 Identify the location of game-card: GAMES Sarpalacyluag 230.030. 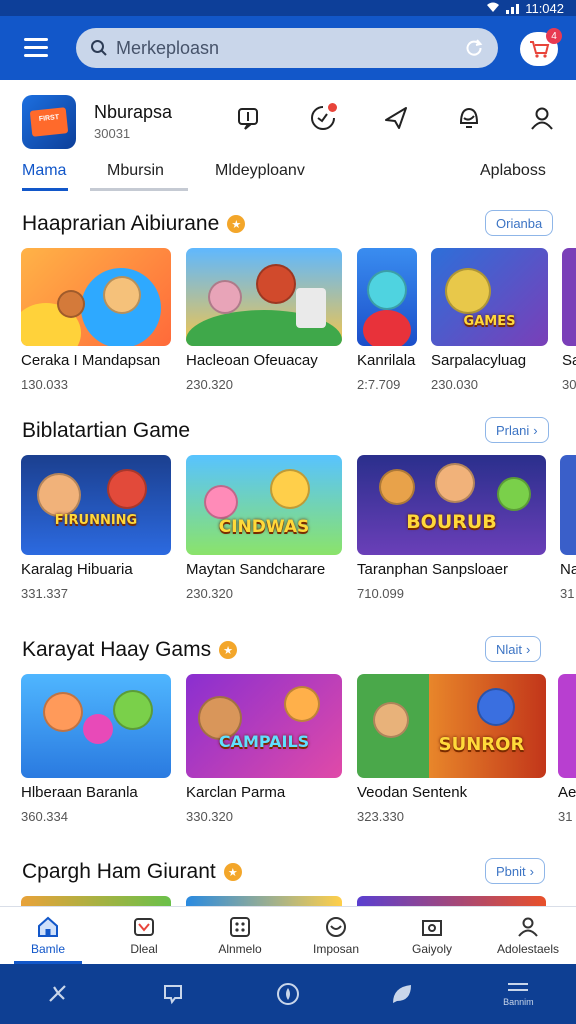
(489, 320).